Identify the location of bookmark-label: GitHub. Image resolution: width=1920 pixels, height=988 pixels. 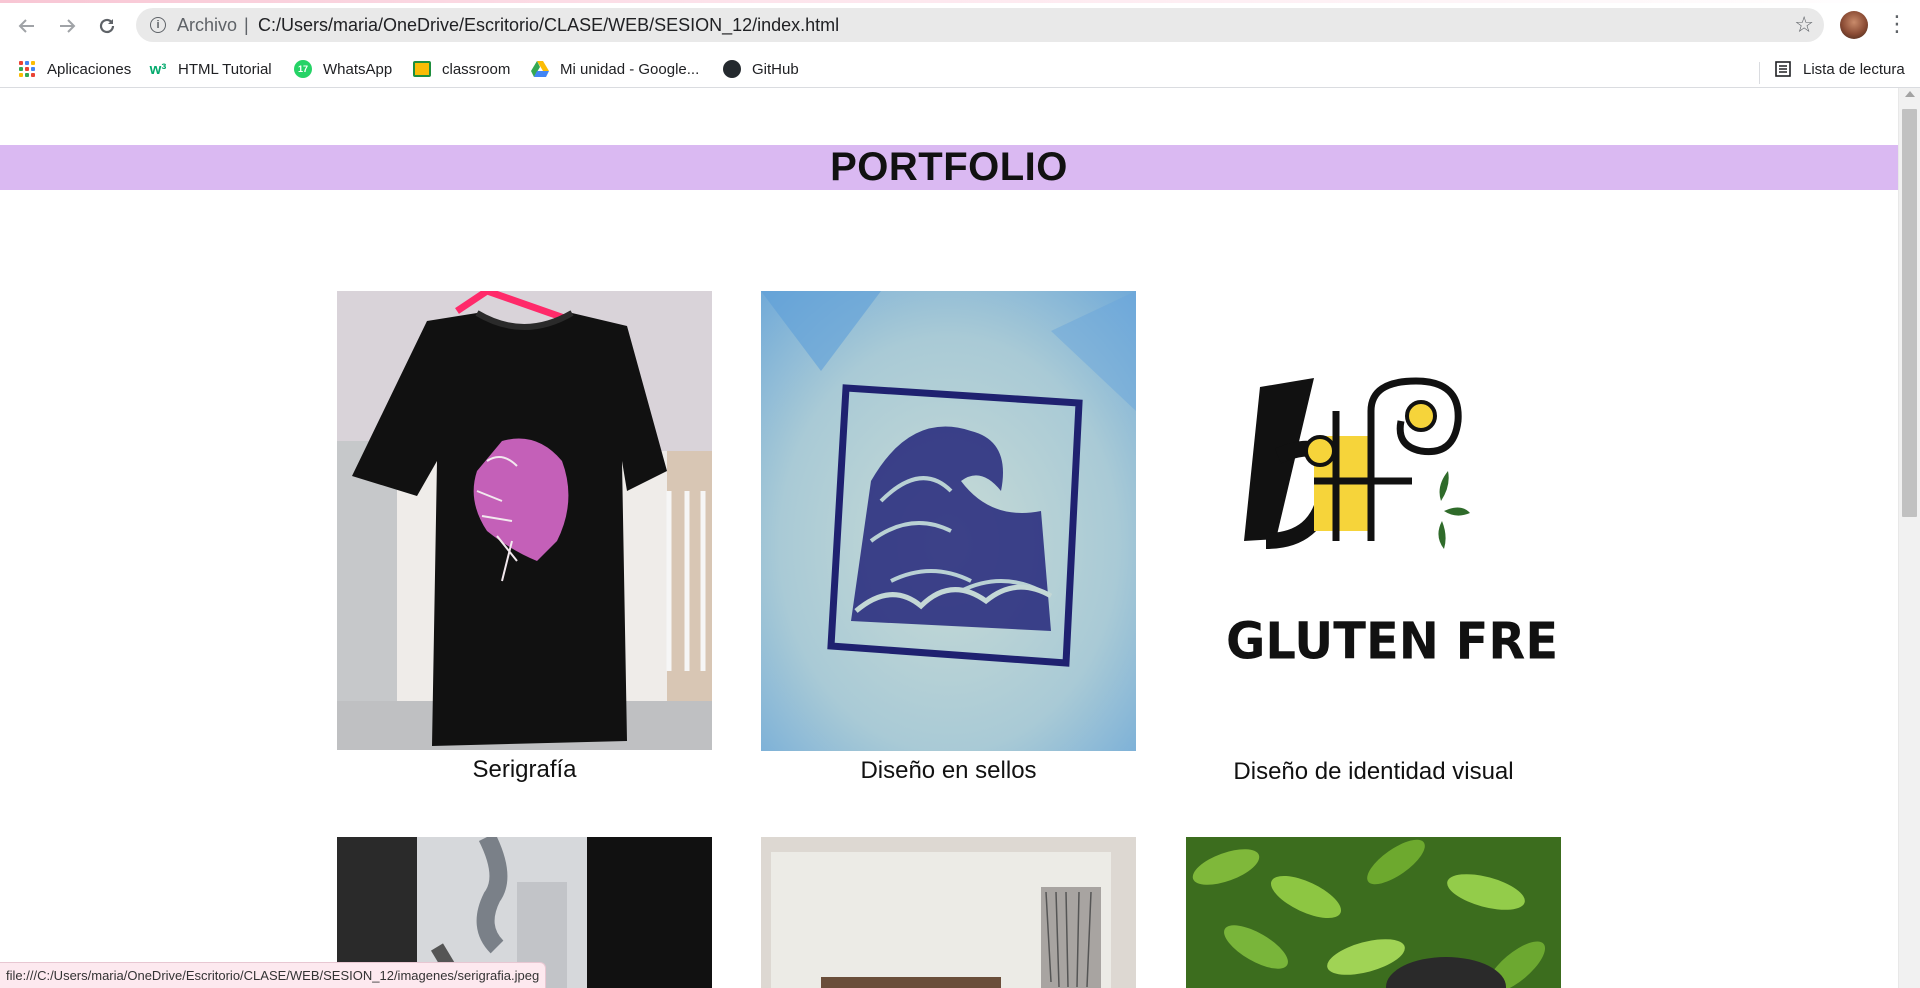
(775, 69).